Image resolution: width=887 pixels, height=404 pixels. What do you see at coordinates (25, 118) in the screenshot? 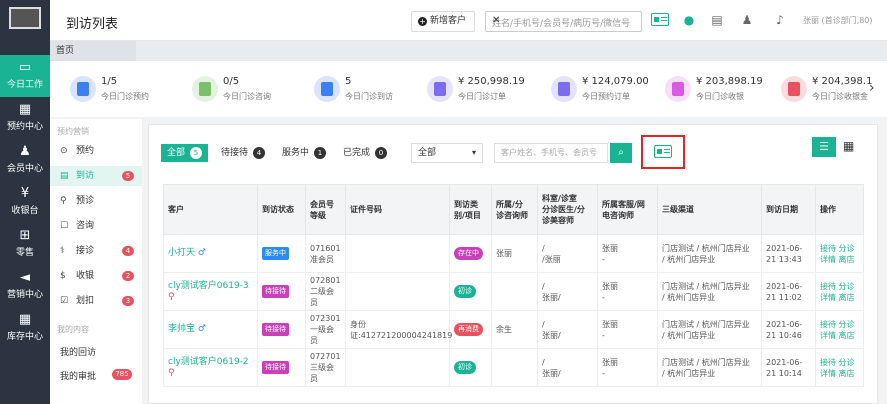
I see `nav-item-1: ▦ 预约中心` at bounding box center [25, 118].